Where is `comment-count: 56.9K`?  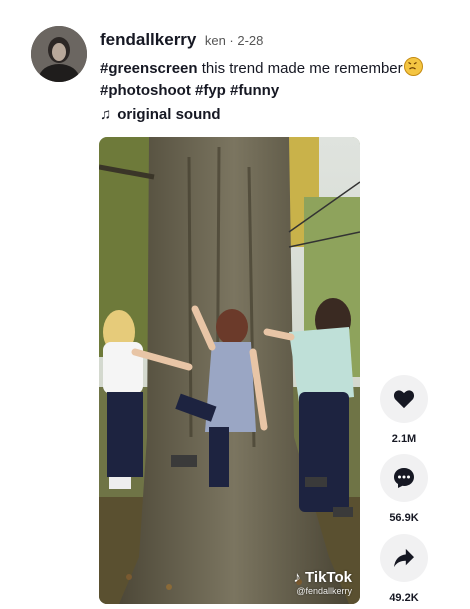
comment-count: 56.9K is located at coordinates (404, 518).